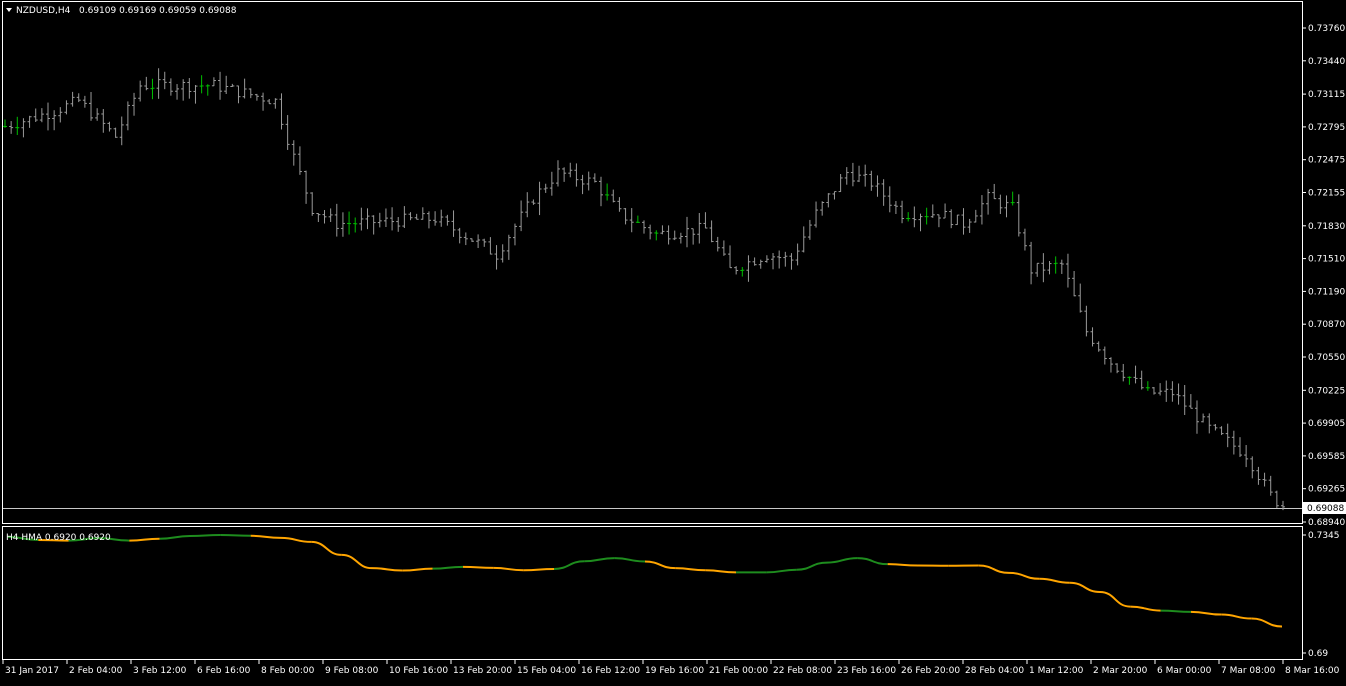 The width and height of the screenshot is (1346, 686). What do you see at coordinates (1326, 523) in the screenshot?
I see `price-tick-label: 0.68940` at bounding box center [1326, 523].